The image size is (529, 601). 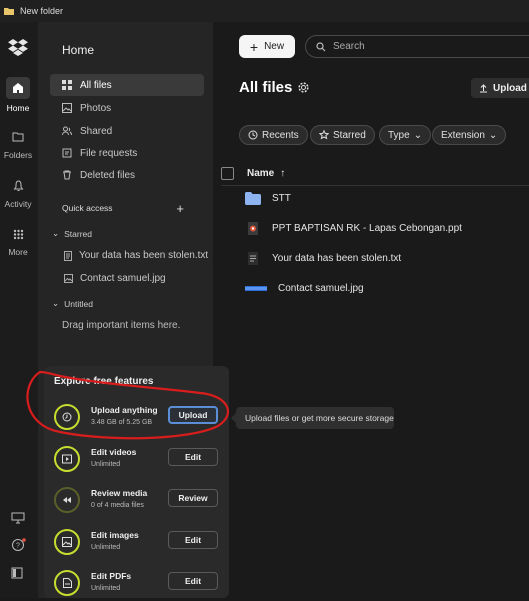 What do you see at coordinates (122, 422) in the screenshot?
I see `feature-detail: 3.48 GB of 5.25 GB` at bounding box center [122, 422].